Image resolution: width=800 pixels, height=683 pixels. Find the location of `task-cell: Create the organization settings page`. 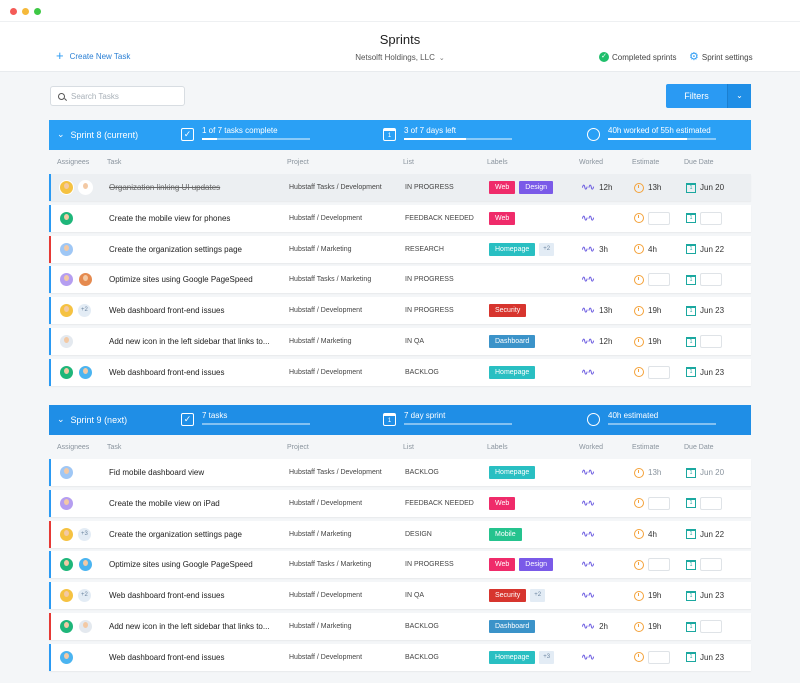

task-cell: Create the organization settings page is located at coordinates (194, 534).